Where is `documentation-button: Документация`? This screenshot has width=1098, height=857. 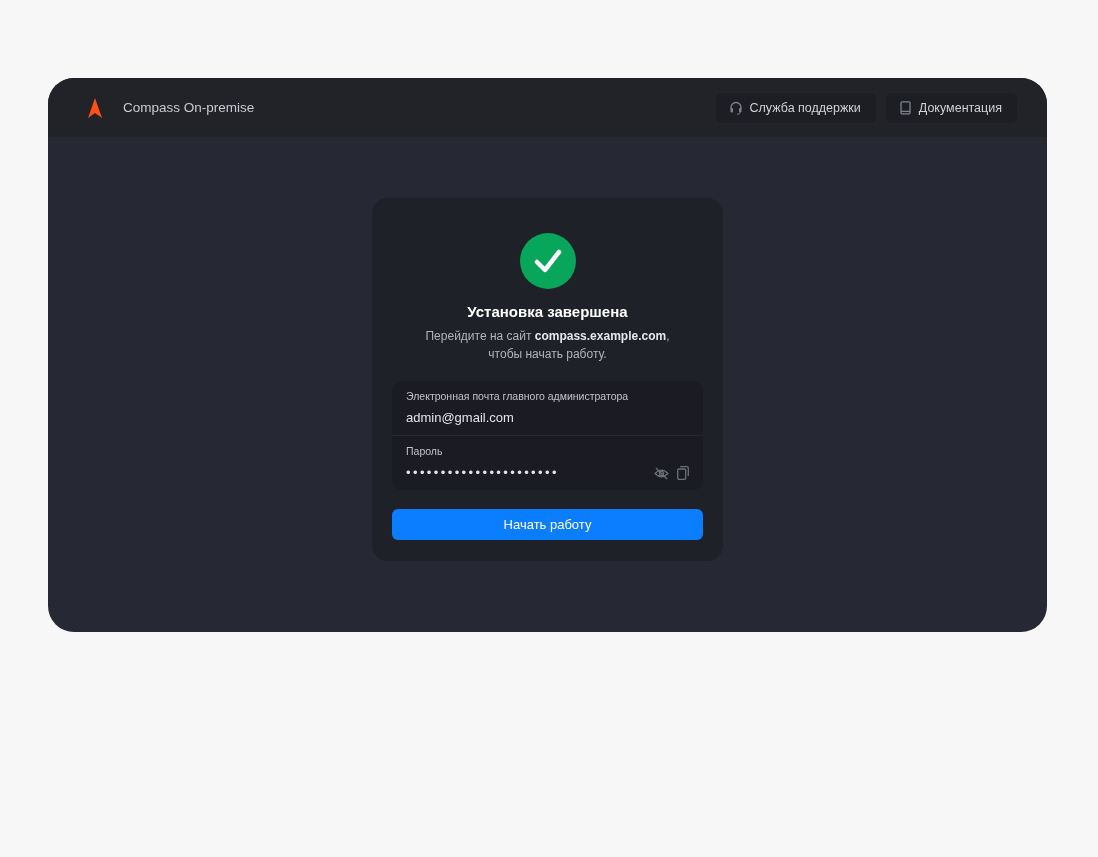
documentation-button: Документация is located at coordinates (951, 107).